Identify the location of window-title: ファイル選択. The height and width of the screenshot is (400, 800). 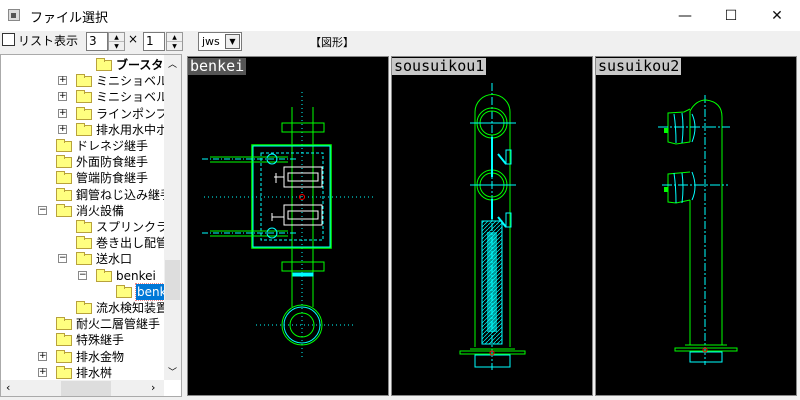
(69, 18).